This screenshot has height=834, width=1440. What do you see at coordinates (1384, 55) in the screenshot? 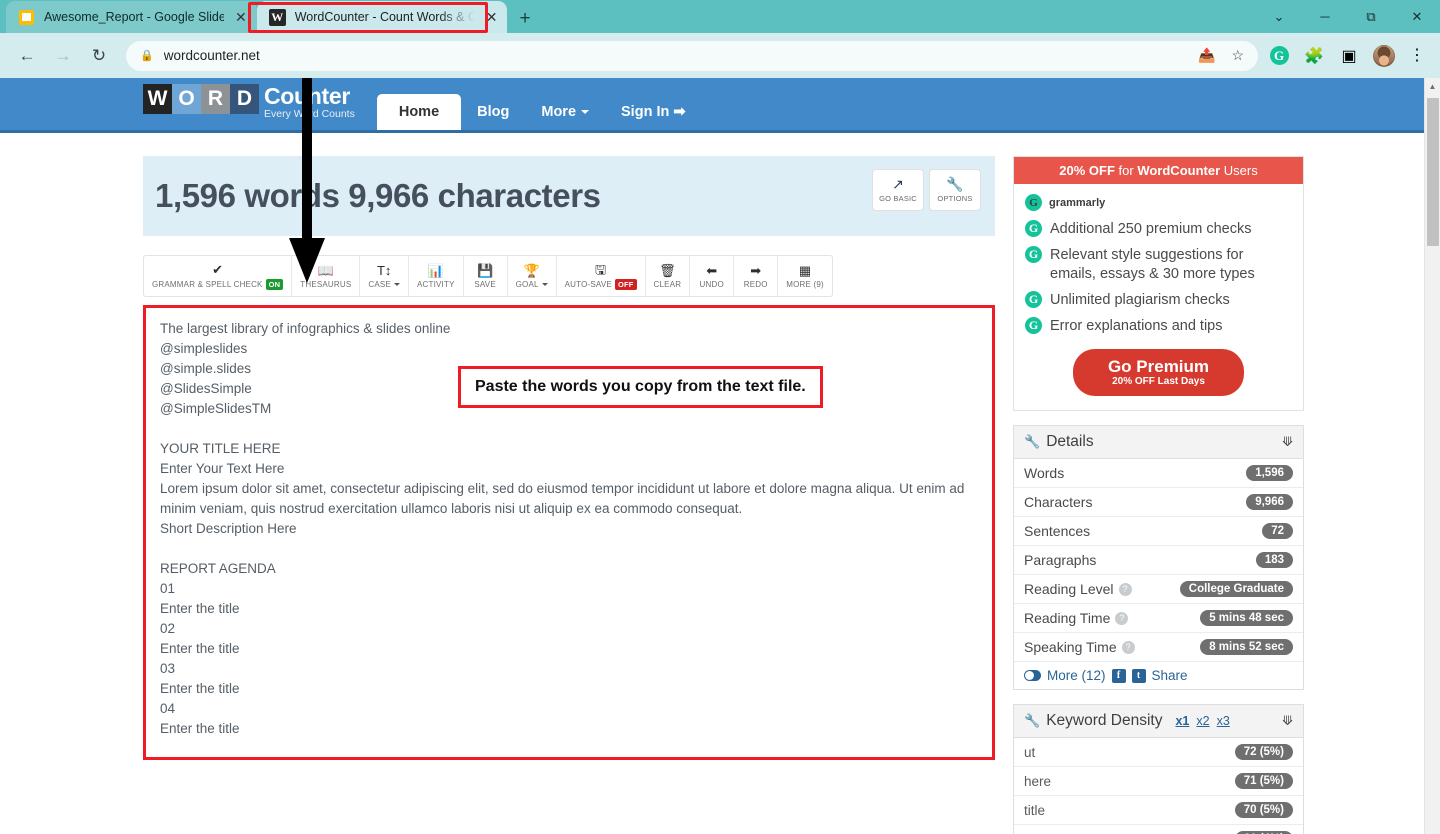
I see `avatar` at bounding box center [1384, 55].